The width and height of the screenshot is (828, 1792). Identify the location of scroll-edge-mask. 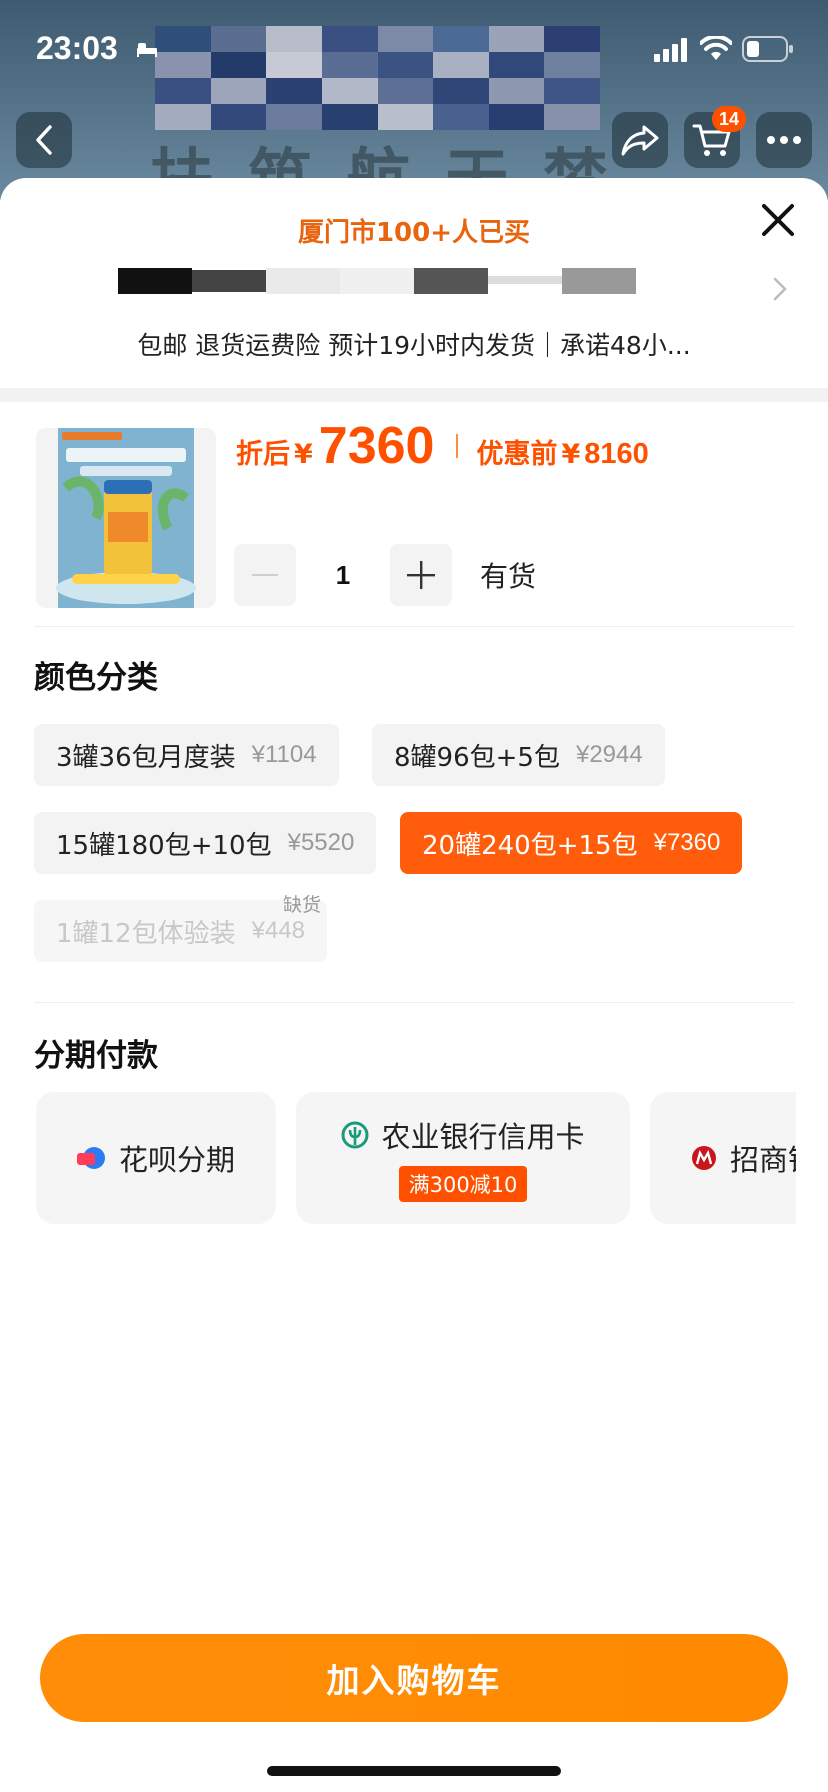
(812, 1158).